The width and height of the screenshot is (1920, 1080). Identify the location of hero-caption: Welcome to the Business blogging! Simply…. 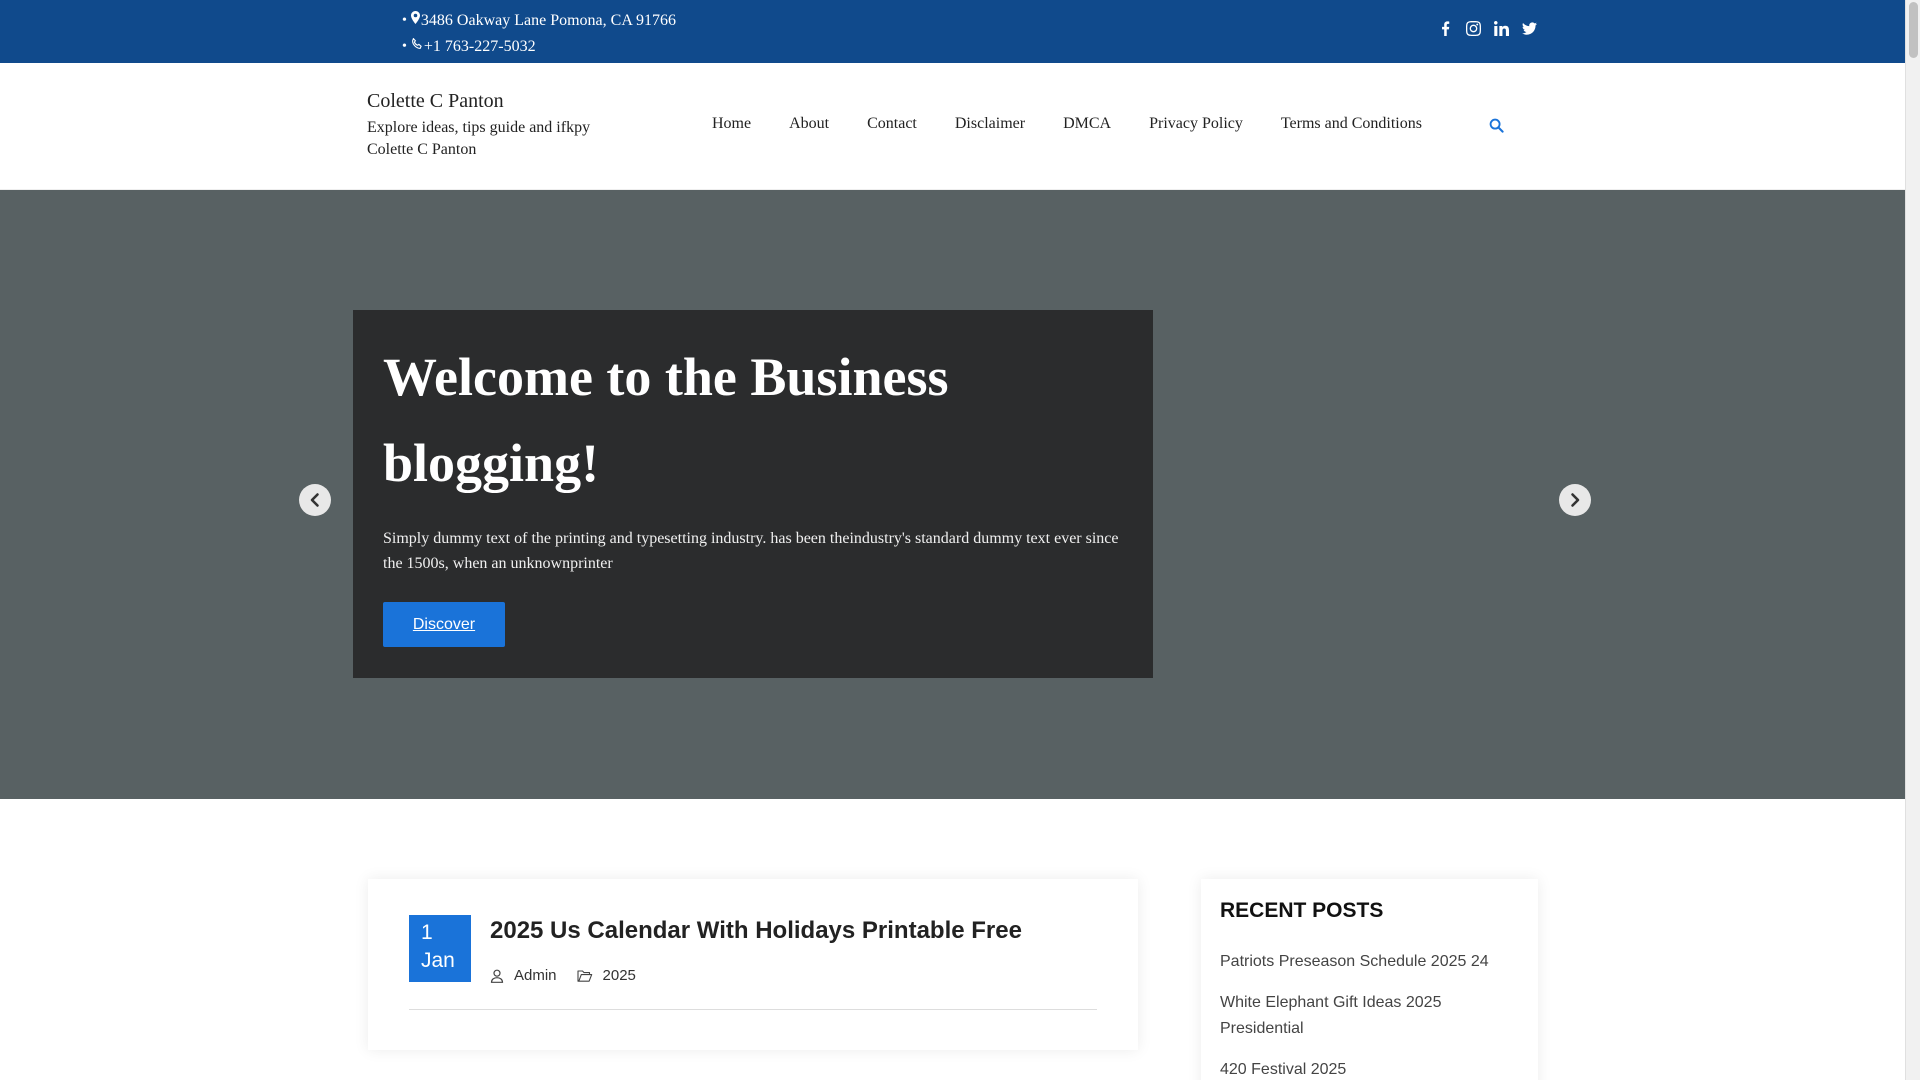
(753, 494).